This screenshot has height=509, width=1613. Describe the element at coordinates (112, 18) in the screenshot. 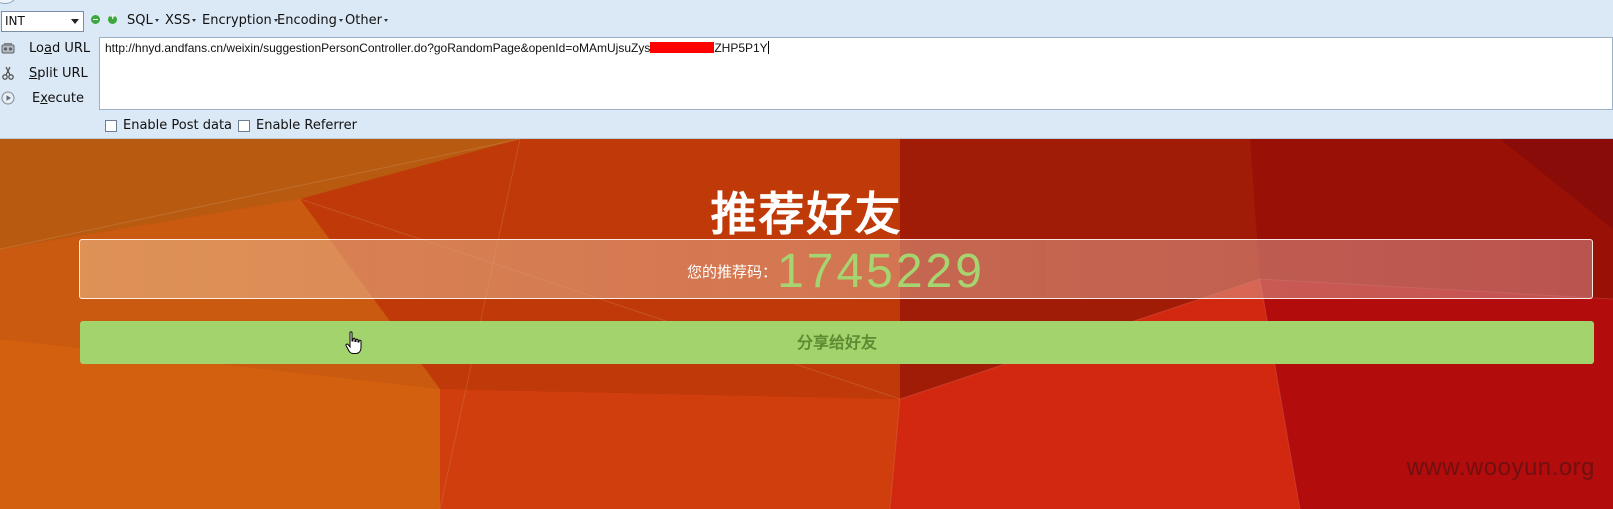

I see `increase-icon` at that location.